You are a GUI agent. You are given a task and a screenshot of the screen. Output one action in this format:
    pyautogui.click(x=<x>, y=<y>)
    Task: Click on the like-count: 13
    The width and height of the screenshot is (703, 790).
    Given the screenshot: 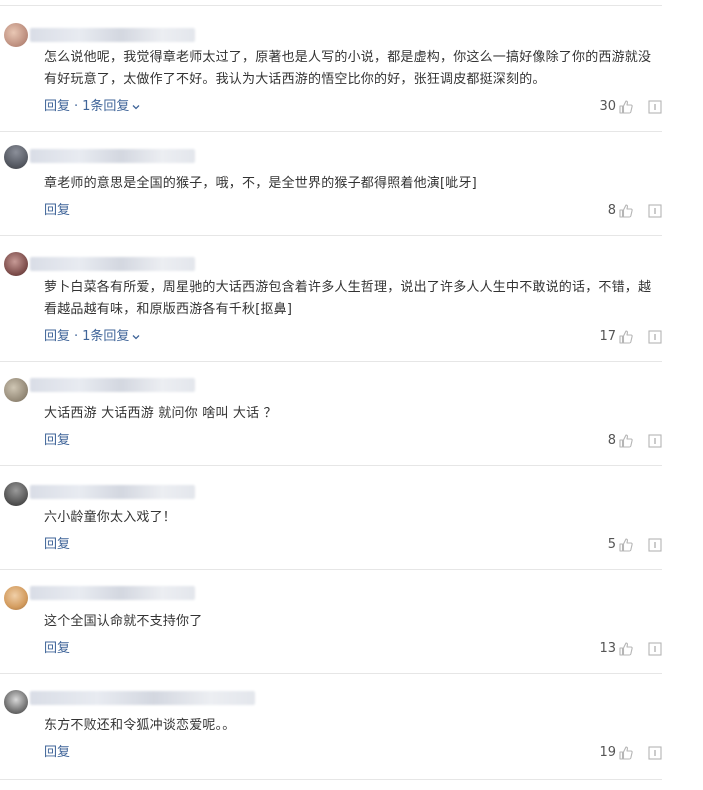 What is the action you would take?
    pyautogui.click(x=607, y=648)
    